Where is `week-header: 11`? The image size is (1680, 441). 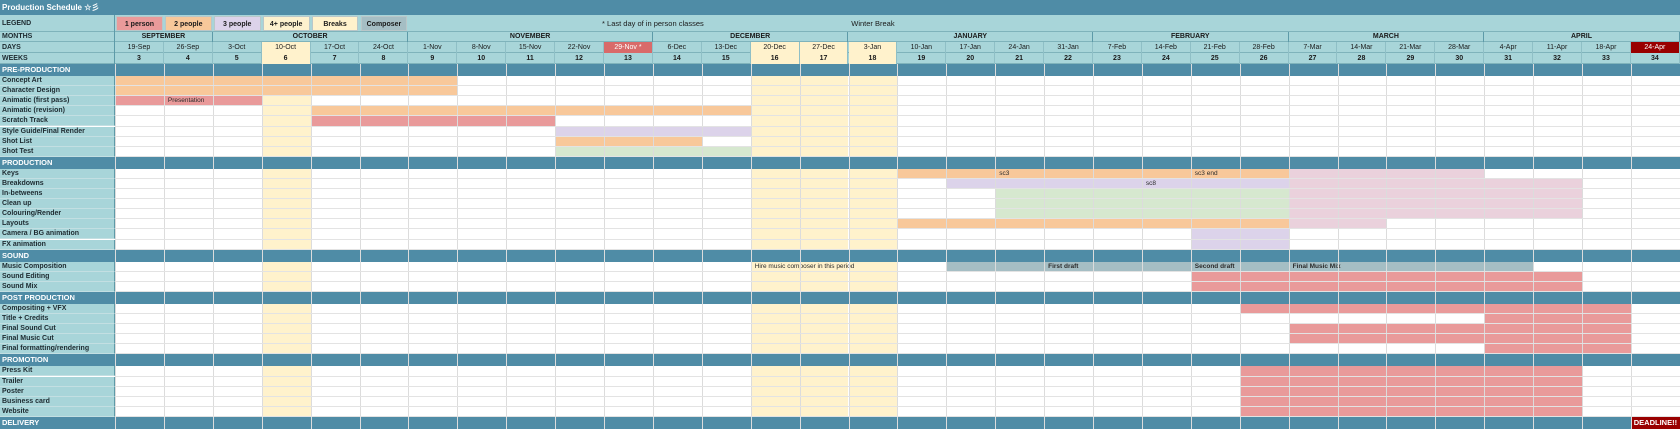 week-header: 11 is located at coordinates (531, 58).